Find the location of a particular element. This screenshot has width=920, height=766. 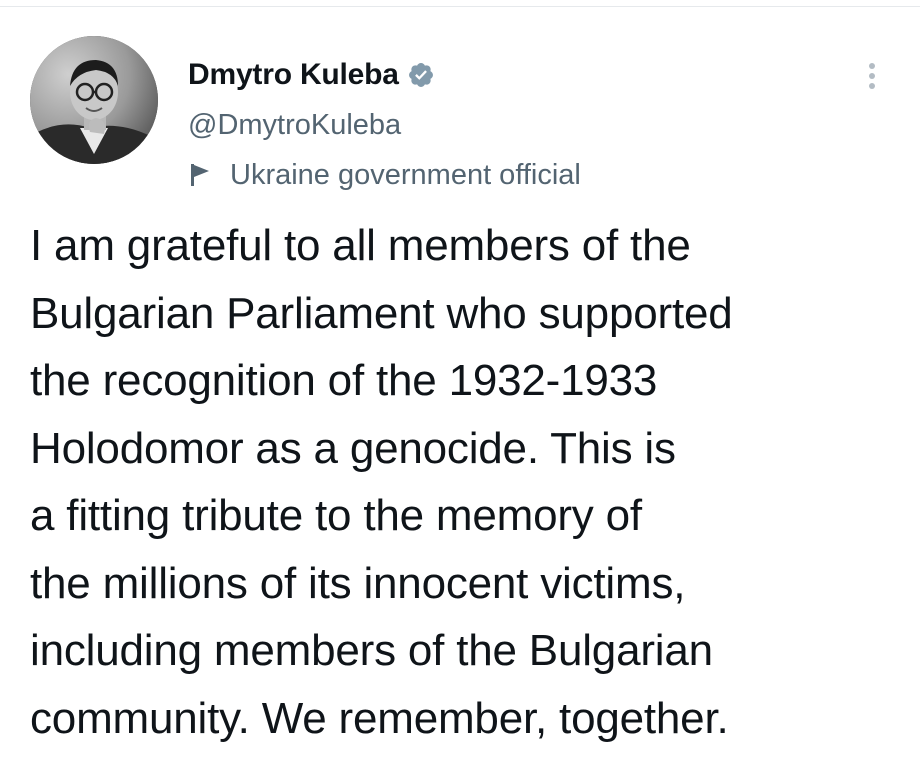

avatar is located at coordinates (94, 100).